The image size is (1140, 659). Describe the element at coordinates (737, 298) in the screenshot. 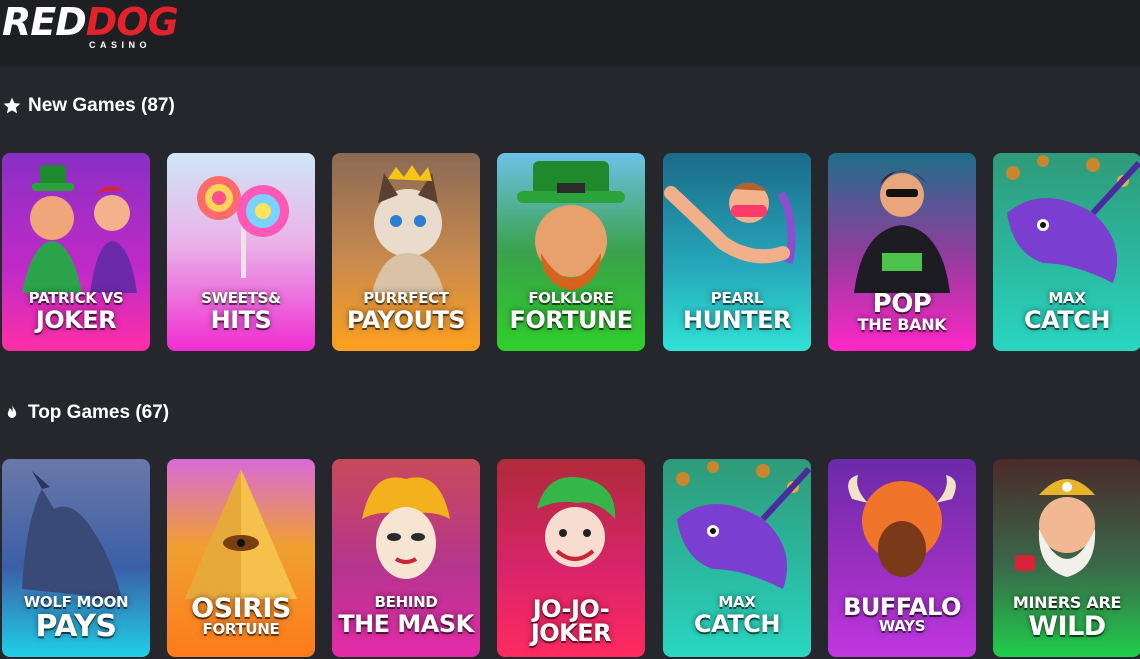

I see `game-title-line1: PEARL` at that location.